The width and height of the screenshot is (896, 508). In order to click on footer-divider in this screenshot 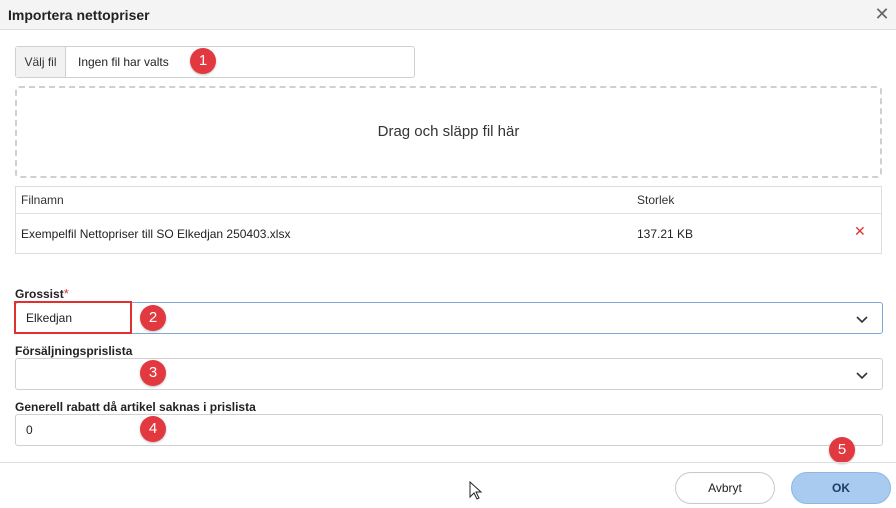, I will do `click(448, 462)`.